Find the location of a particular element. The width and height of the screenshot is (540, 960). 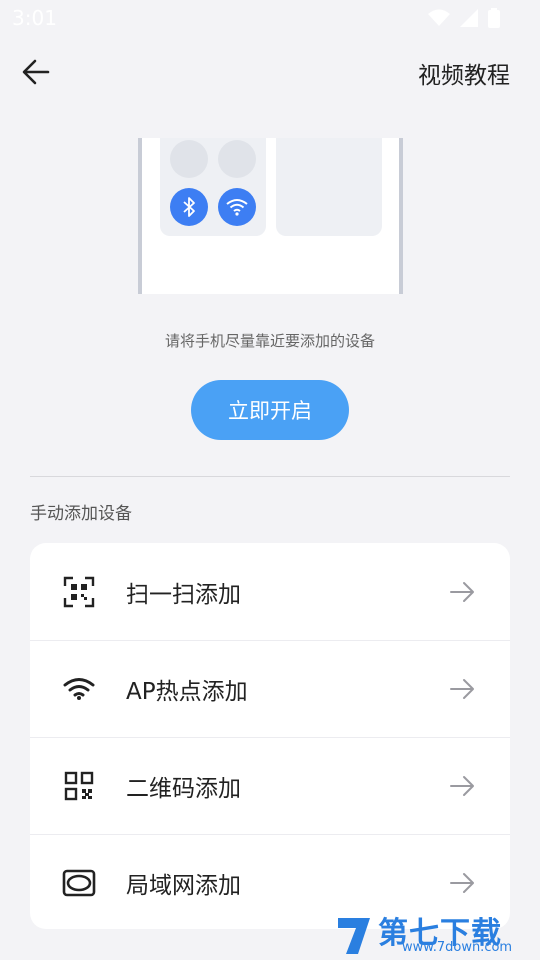

watermark: 第七下载站 www.7down.com is located at coordinates (432, 936).